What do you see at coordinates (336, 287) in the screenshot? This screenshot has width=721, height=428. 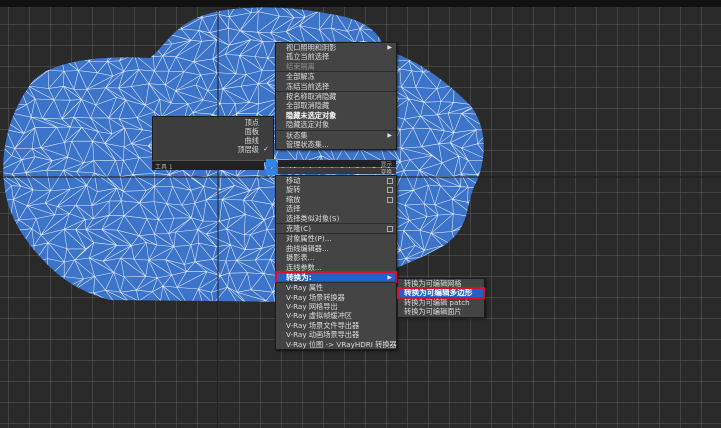 I see `context-menu-transform-item: V-Ray 属性` at bounding box center [336, 287].